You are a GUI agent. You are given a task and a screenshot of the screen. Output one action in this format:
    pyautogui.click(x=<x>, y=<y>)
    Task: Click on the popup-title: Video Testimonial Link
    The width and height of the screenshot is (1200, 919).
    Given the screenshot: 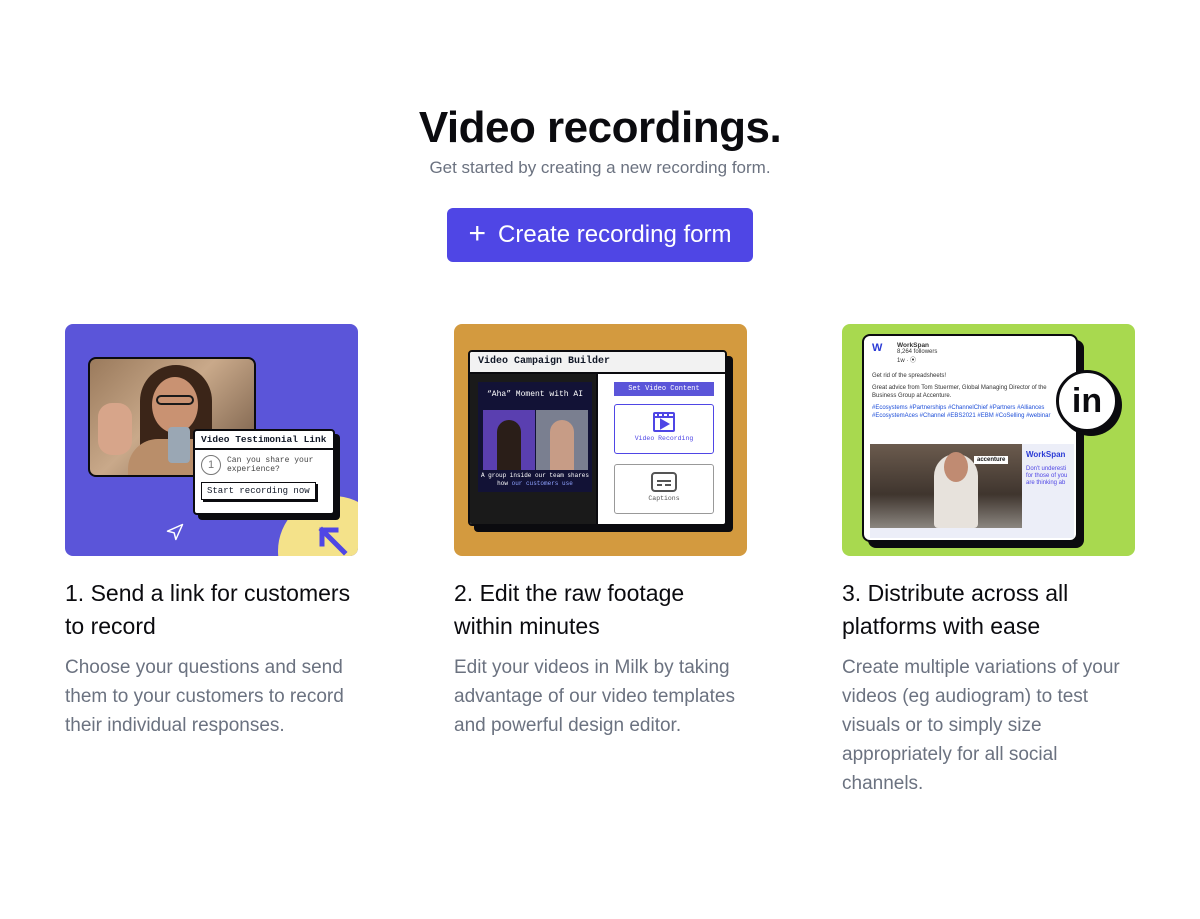 What is the action you would take?
    pyautogui.click(x=264, y=440)
    